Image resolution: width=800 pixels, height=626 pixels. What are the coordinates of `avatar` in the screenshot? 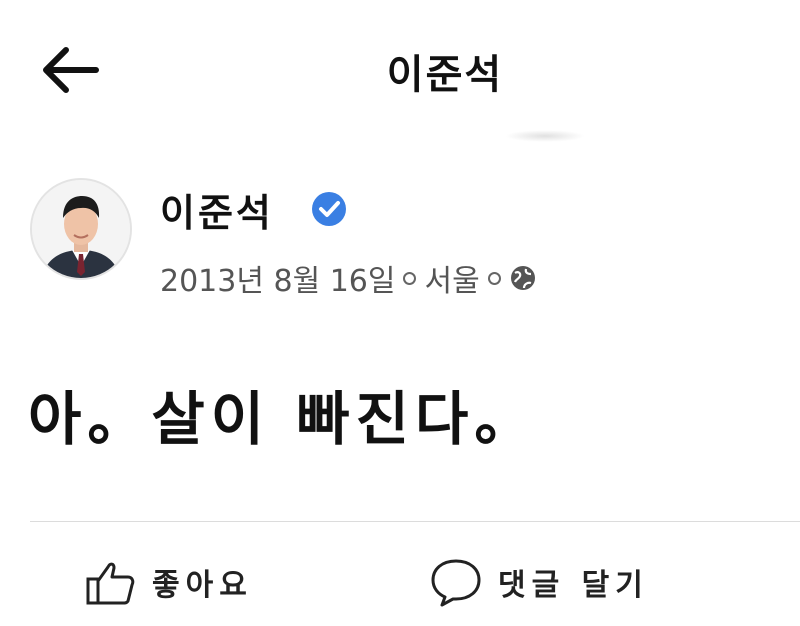 It's located at (81, 229).